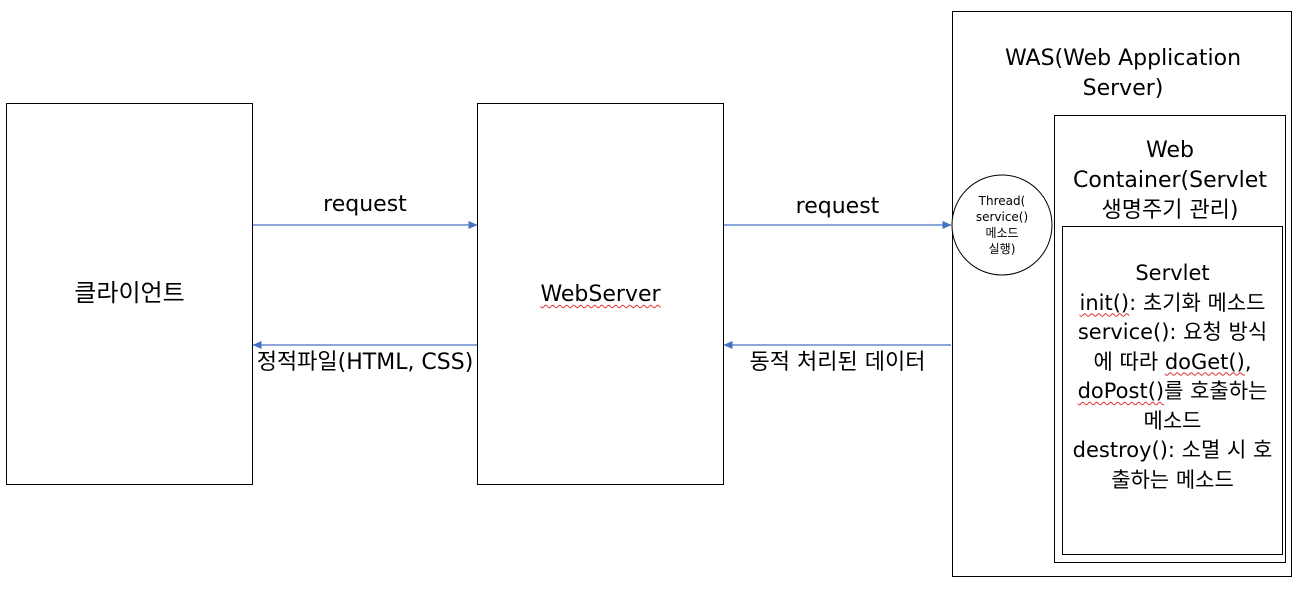 This screenshot has width=1297, height=590. Describe the element at coordinates (1002, 217) in the screenshot. I see `thread-line-2: service()` at that location.